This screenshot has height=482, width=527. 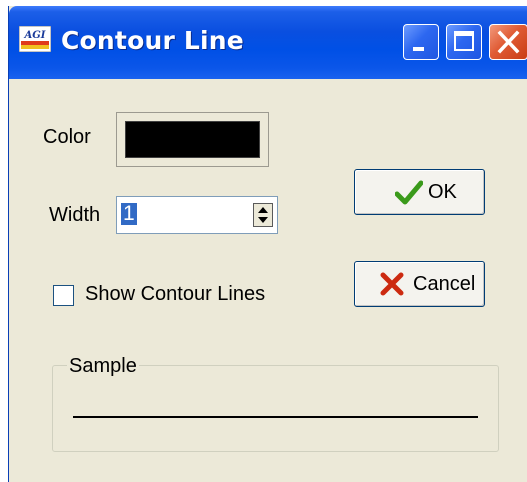 I want to click on agi-app-icon: AGI, so click(x=35, y=39).